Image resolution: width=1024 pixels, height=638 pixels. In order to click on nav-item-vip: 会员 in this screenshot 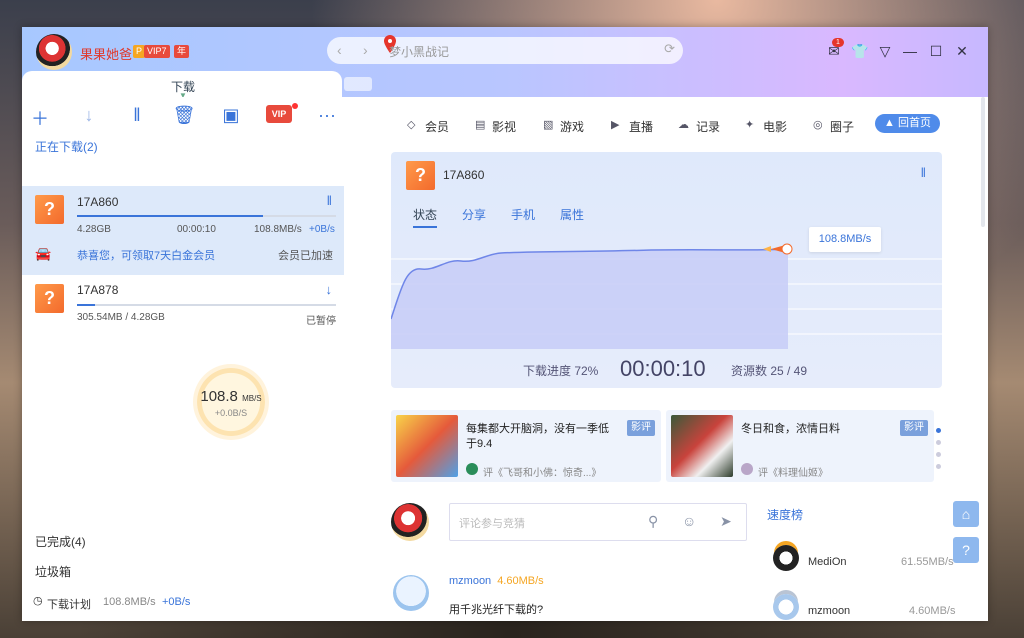, I will do `click(437, 126)`.